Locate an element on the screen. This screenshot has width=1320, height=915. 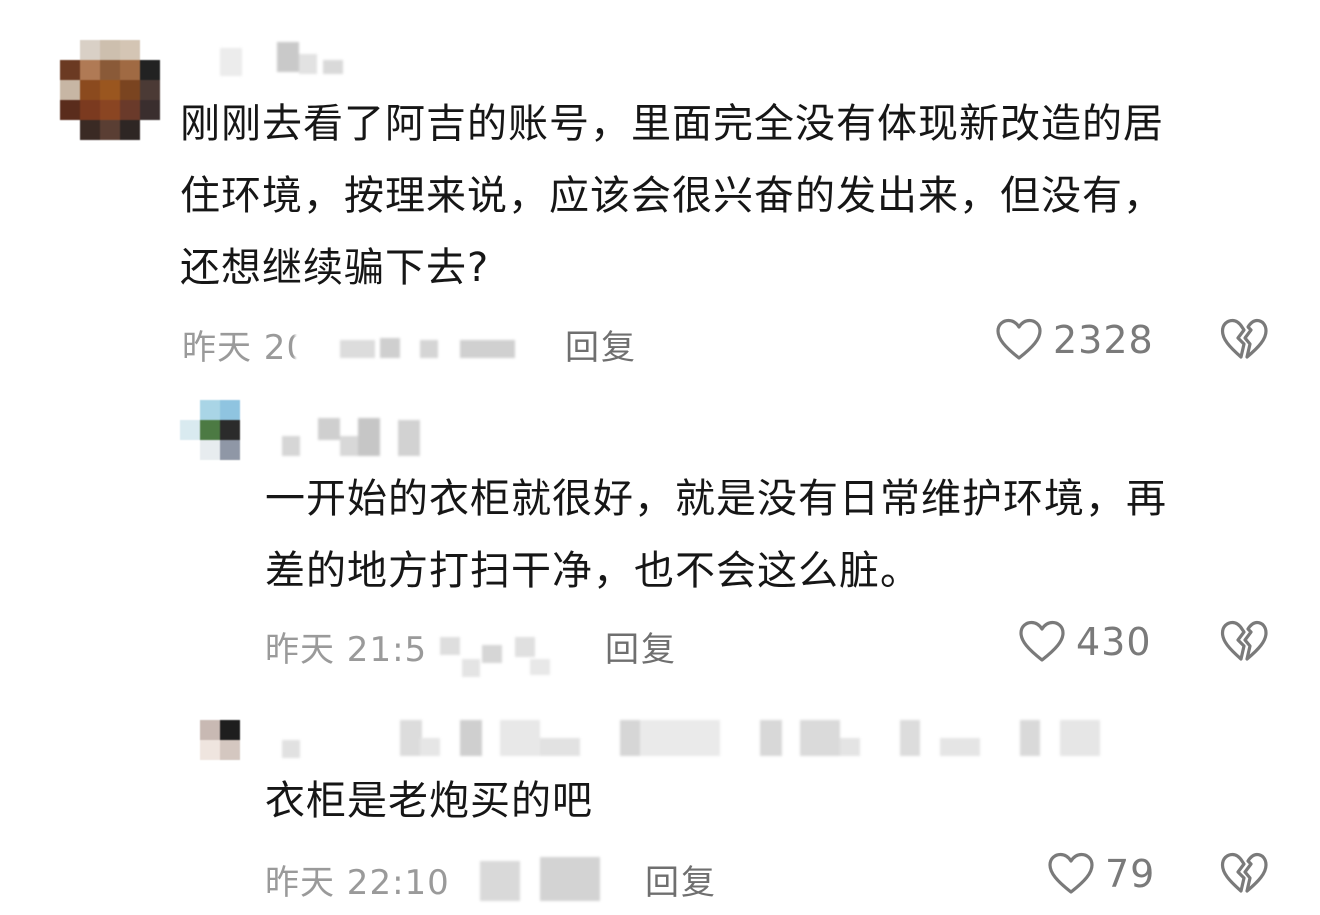
like-button: 2328 is located at coordinates (1074, 340).